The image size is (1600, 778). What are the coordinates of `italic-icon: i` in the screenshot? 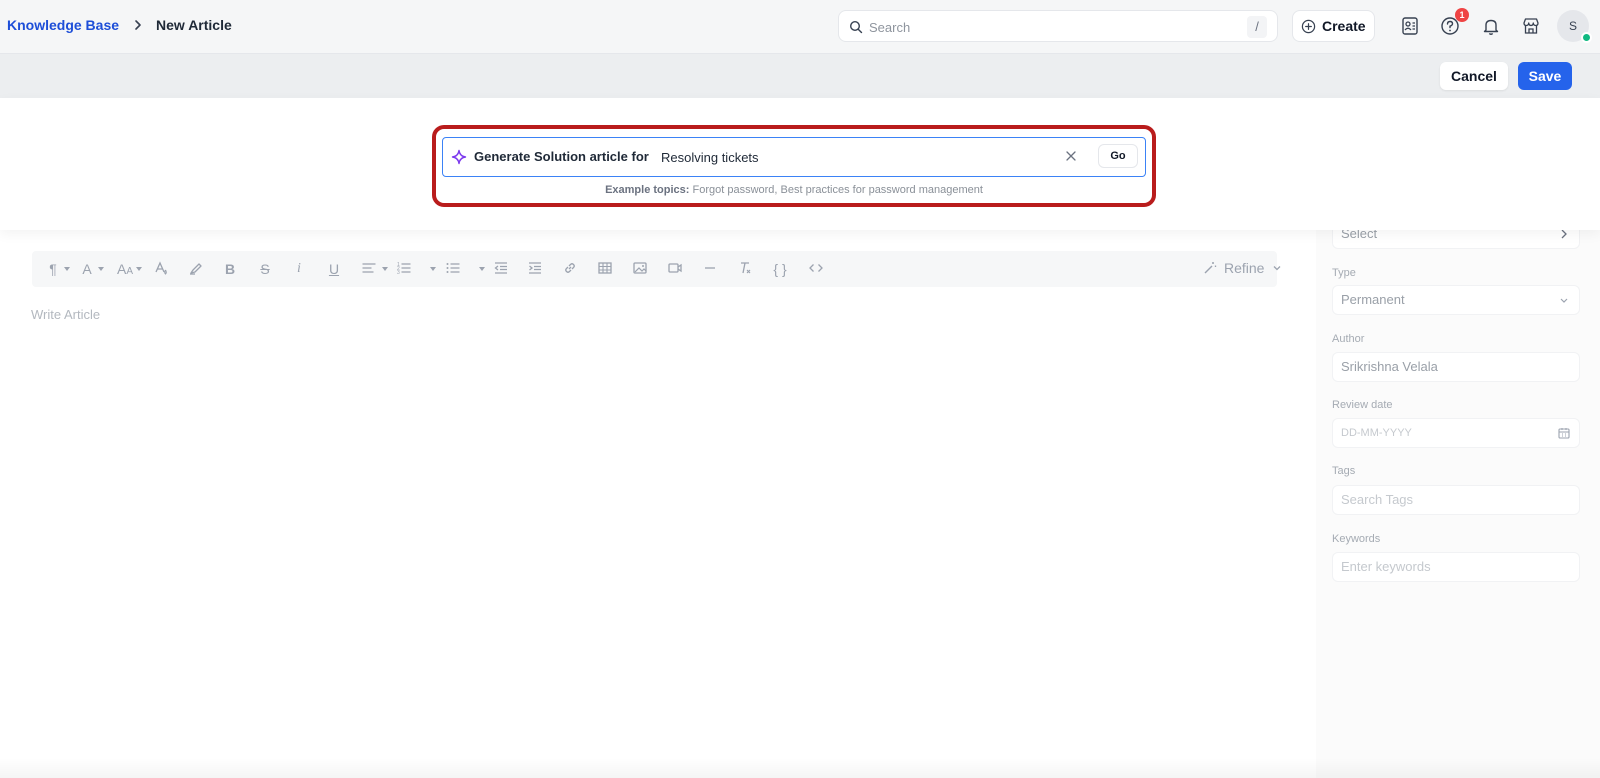 It's located at (299, 269).